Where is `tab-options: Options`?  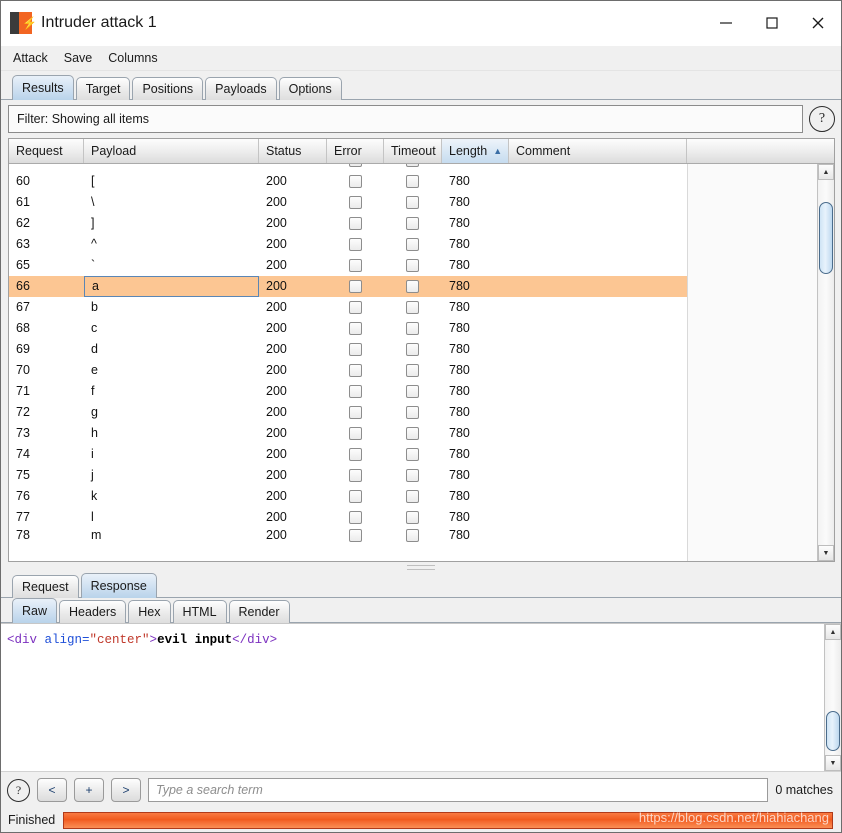
tab-options: Options is located at coordinates (310, 88).